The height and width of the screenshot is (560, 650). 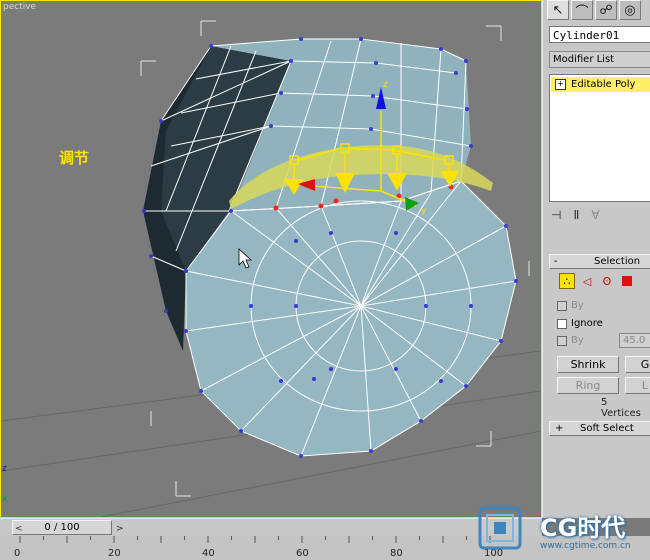 What do you see at coordinates (19, 529) in the screenshot?
I see `prev-frame-arrow-icon: <` at bounding box center [19, 529].